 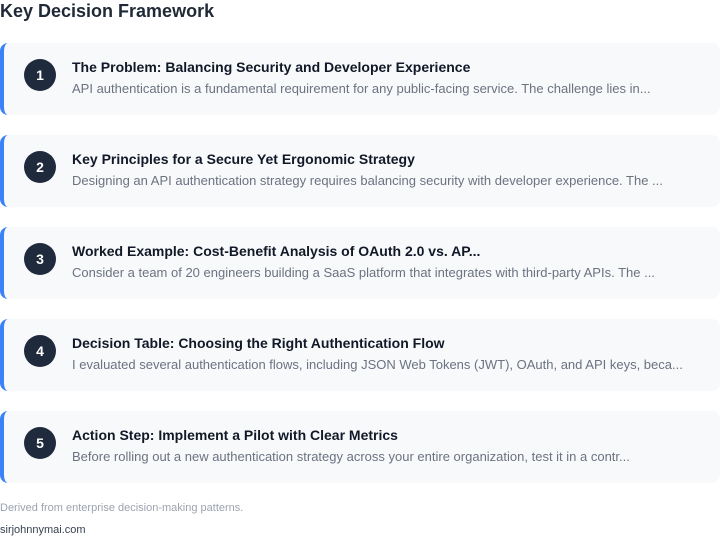 I want to click on footer-site-name: sirjohnnymai.com, so click(x=43, y=530).